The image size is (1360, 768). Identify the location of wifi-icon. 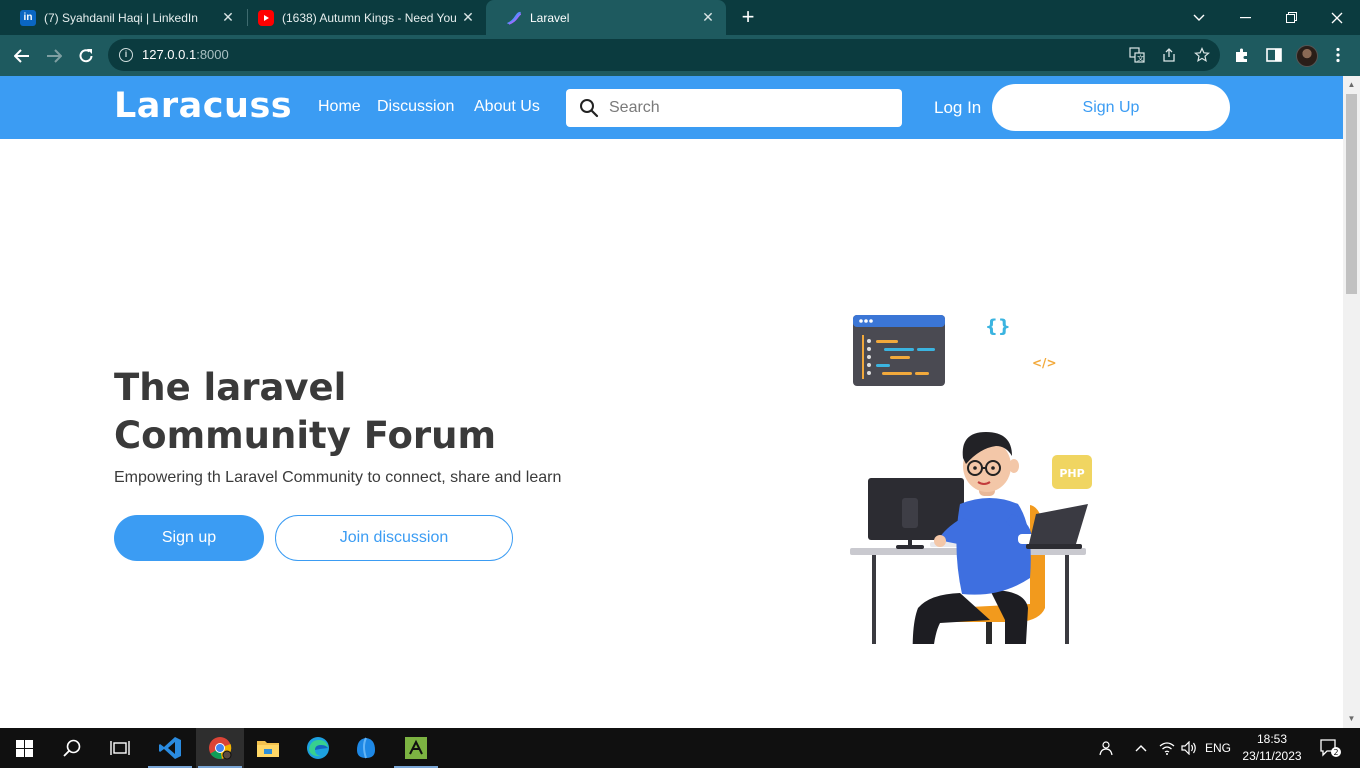
(1167, 748).